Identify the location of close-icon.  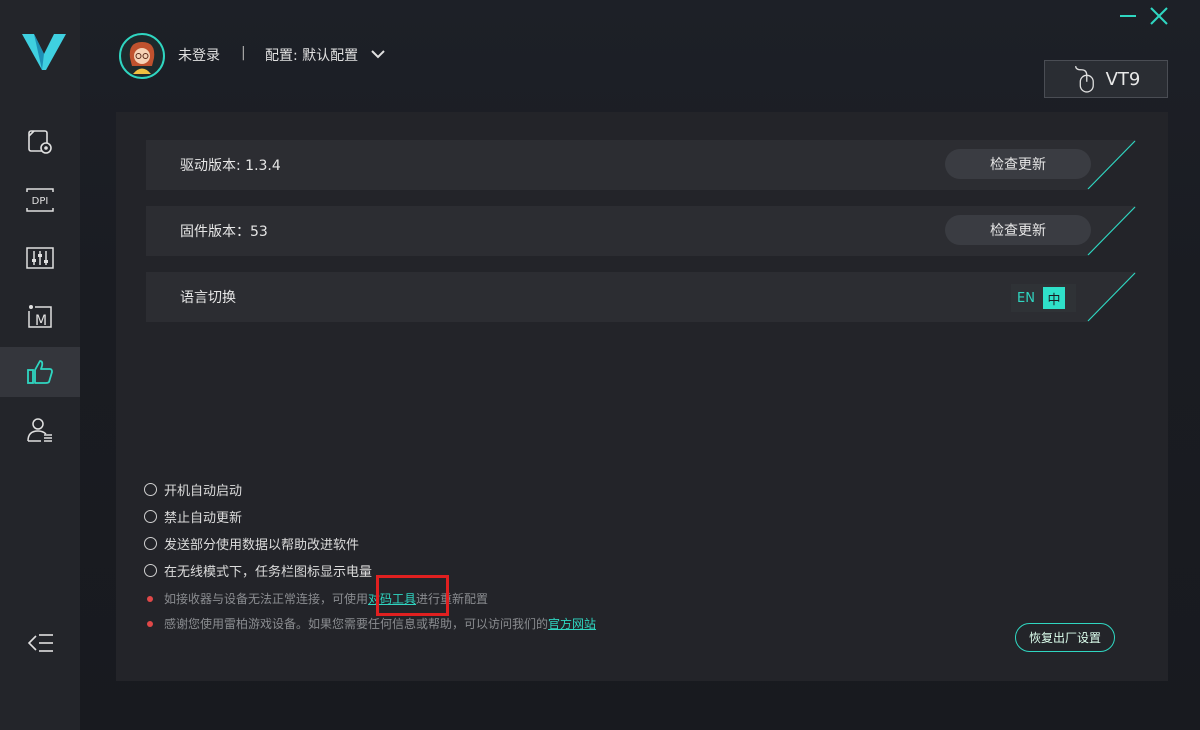
(1159, 16).